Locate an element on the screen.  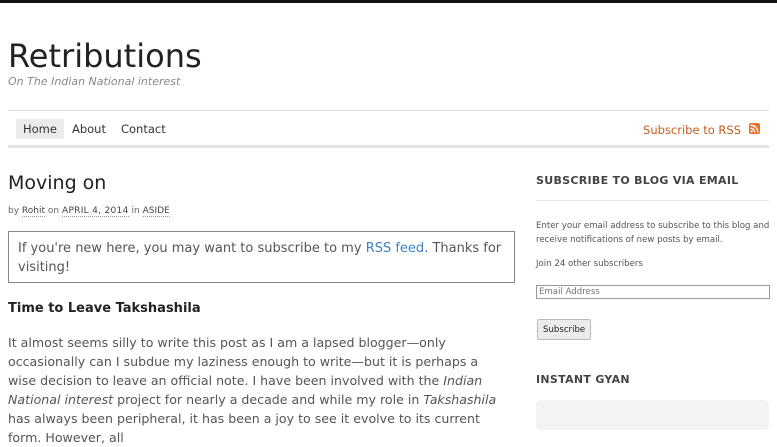
category-link: ASIDE is located at coordinates (156, 211).